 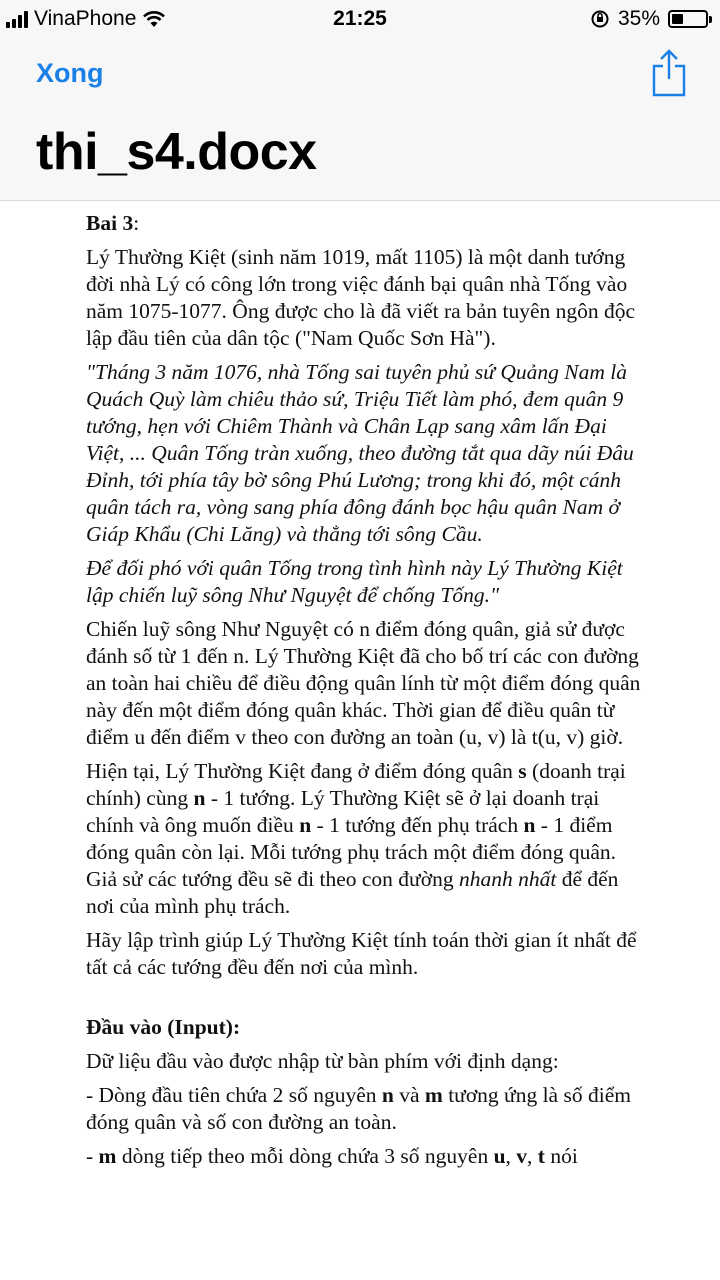 What do you see at coordinates (690, 19) in the screenshot?
I see `battery-icon` at bounding box center [690, 19].